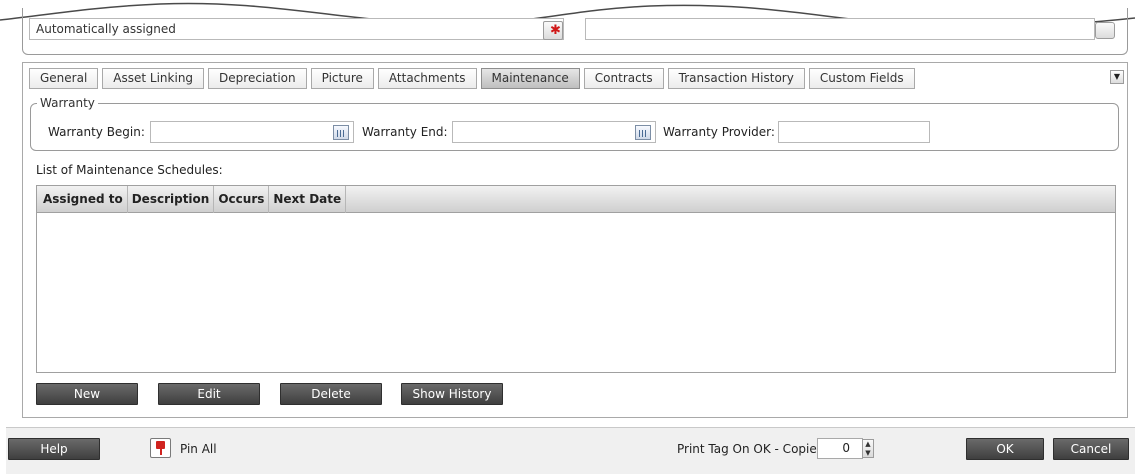  Describe the element at coordinates (82, 199) in the screenshot. I see `column-assigned-to: Assigned to` at that location.